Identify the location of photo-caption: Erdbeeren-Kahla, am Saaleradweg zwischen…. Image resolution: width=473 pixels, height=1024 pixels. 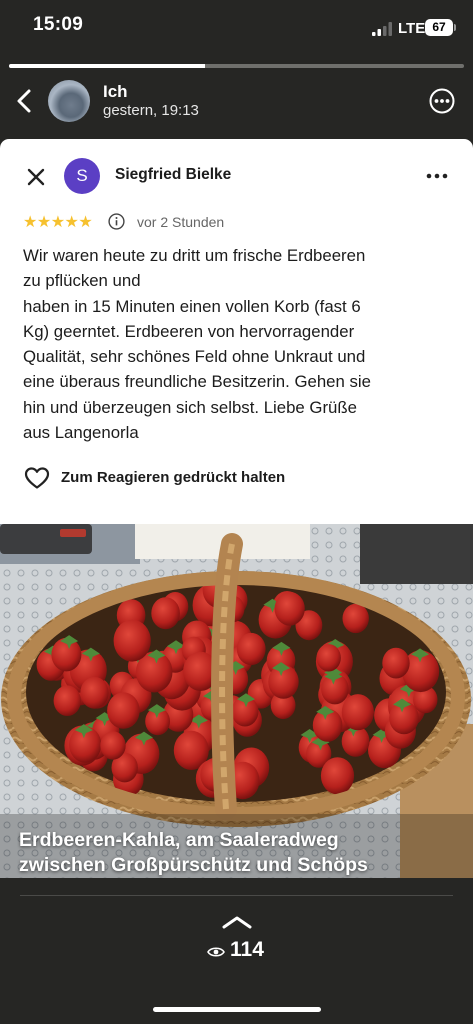
(193, 852).